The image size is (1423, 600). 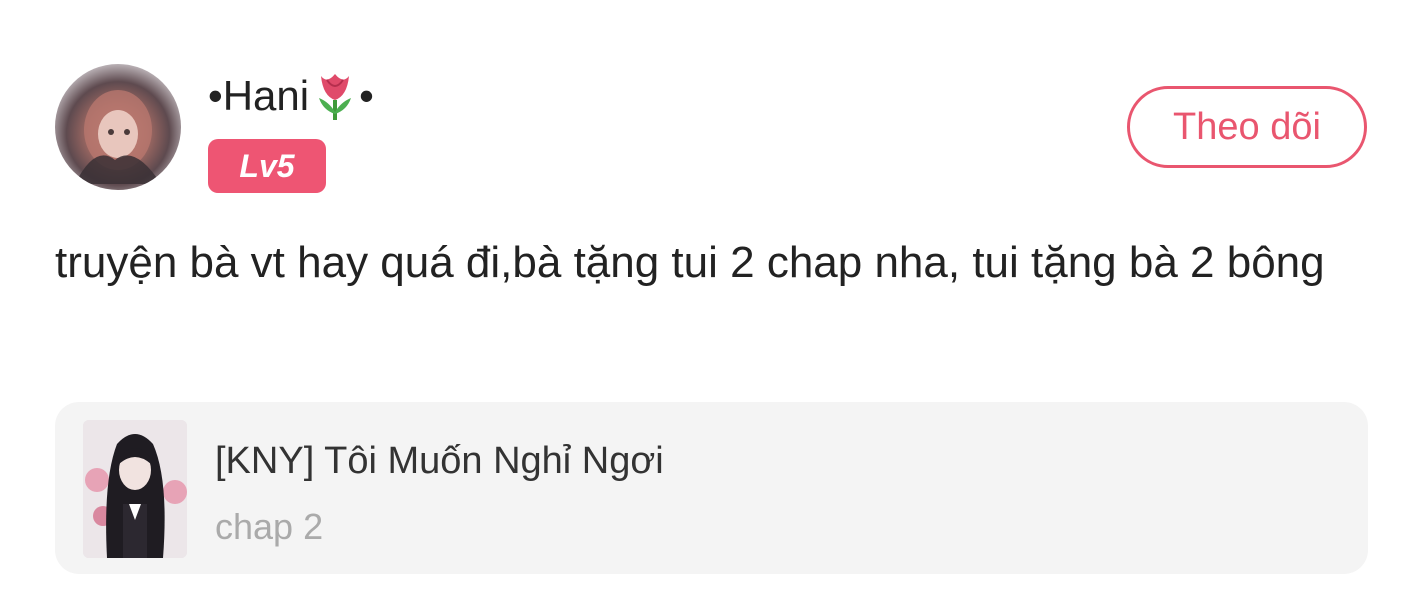 What do you see at coordinates (269, 526) in the screenshot?
I see `story-chapter: chap 2` at bounding box center [269, 526].